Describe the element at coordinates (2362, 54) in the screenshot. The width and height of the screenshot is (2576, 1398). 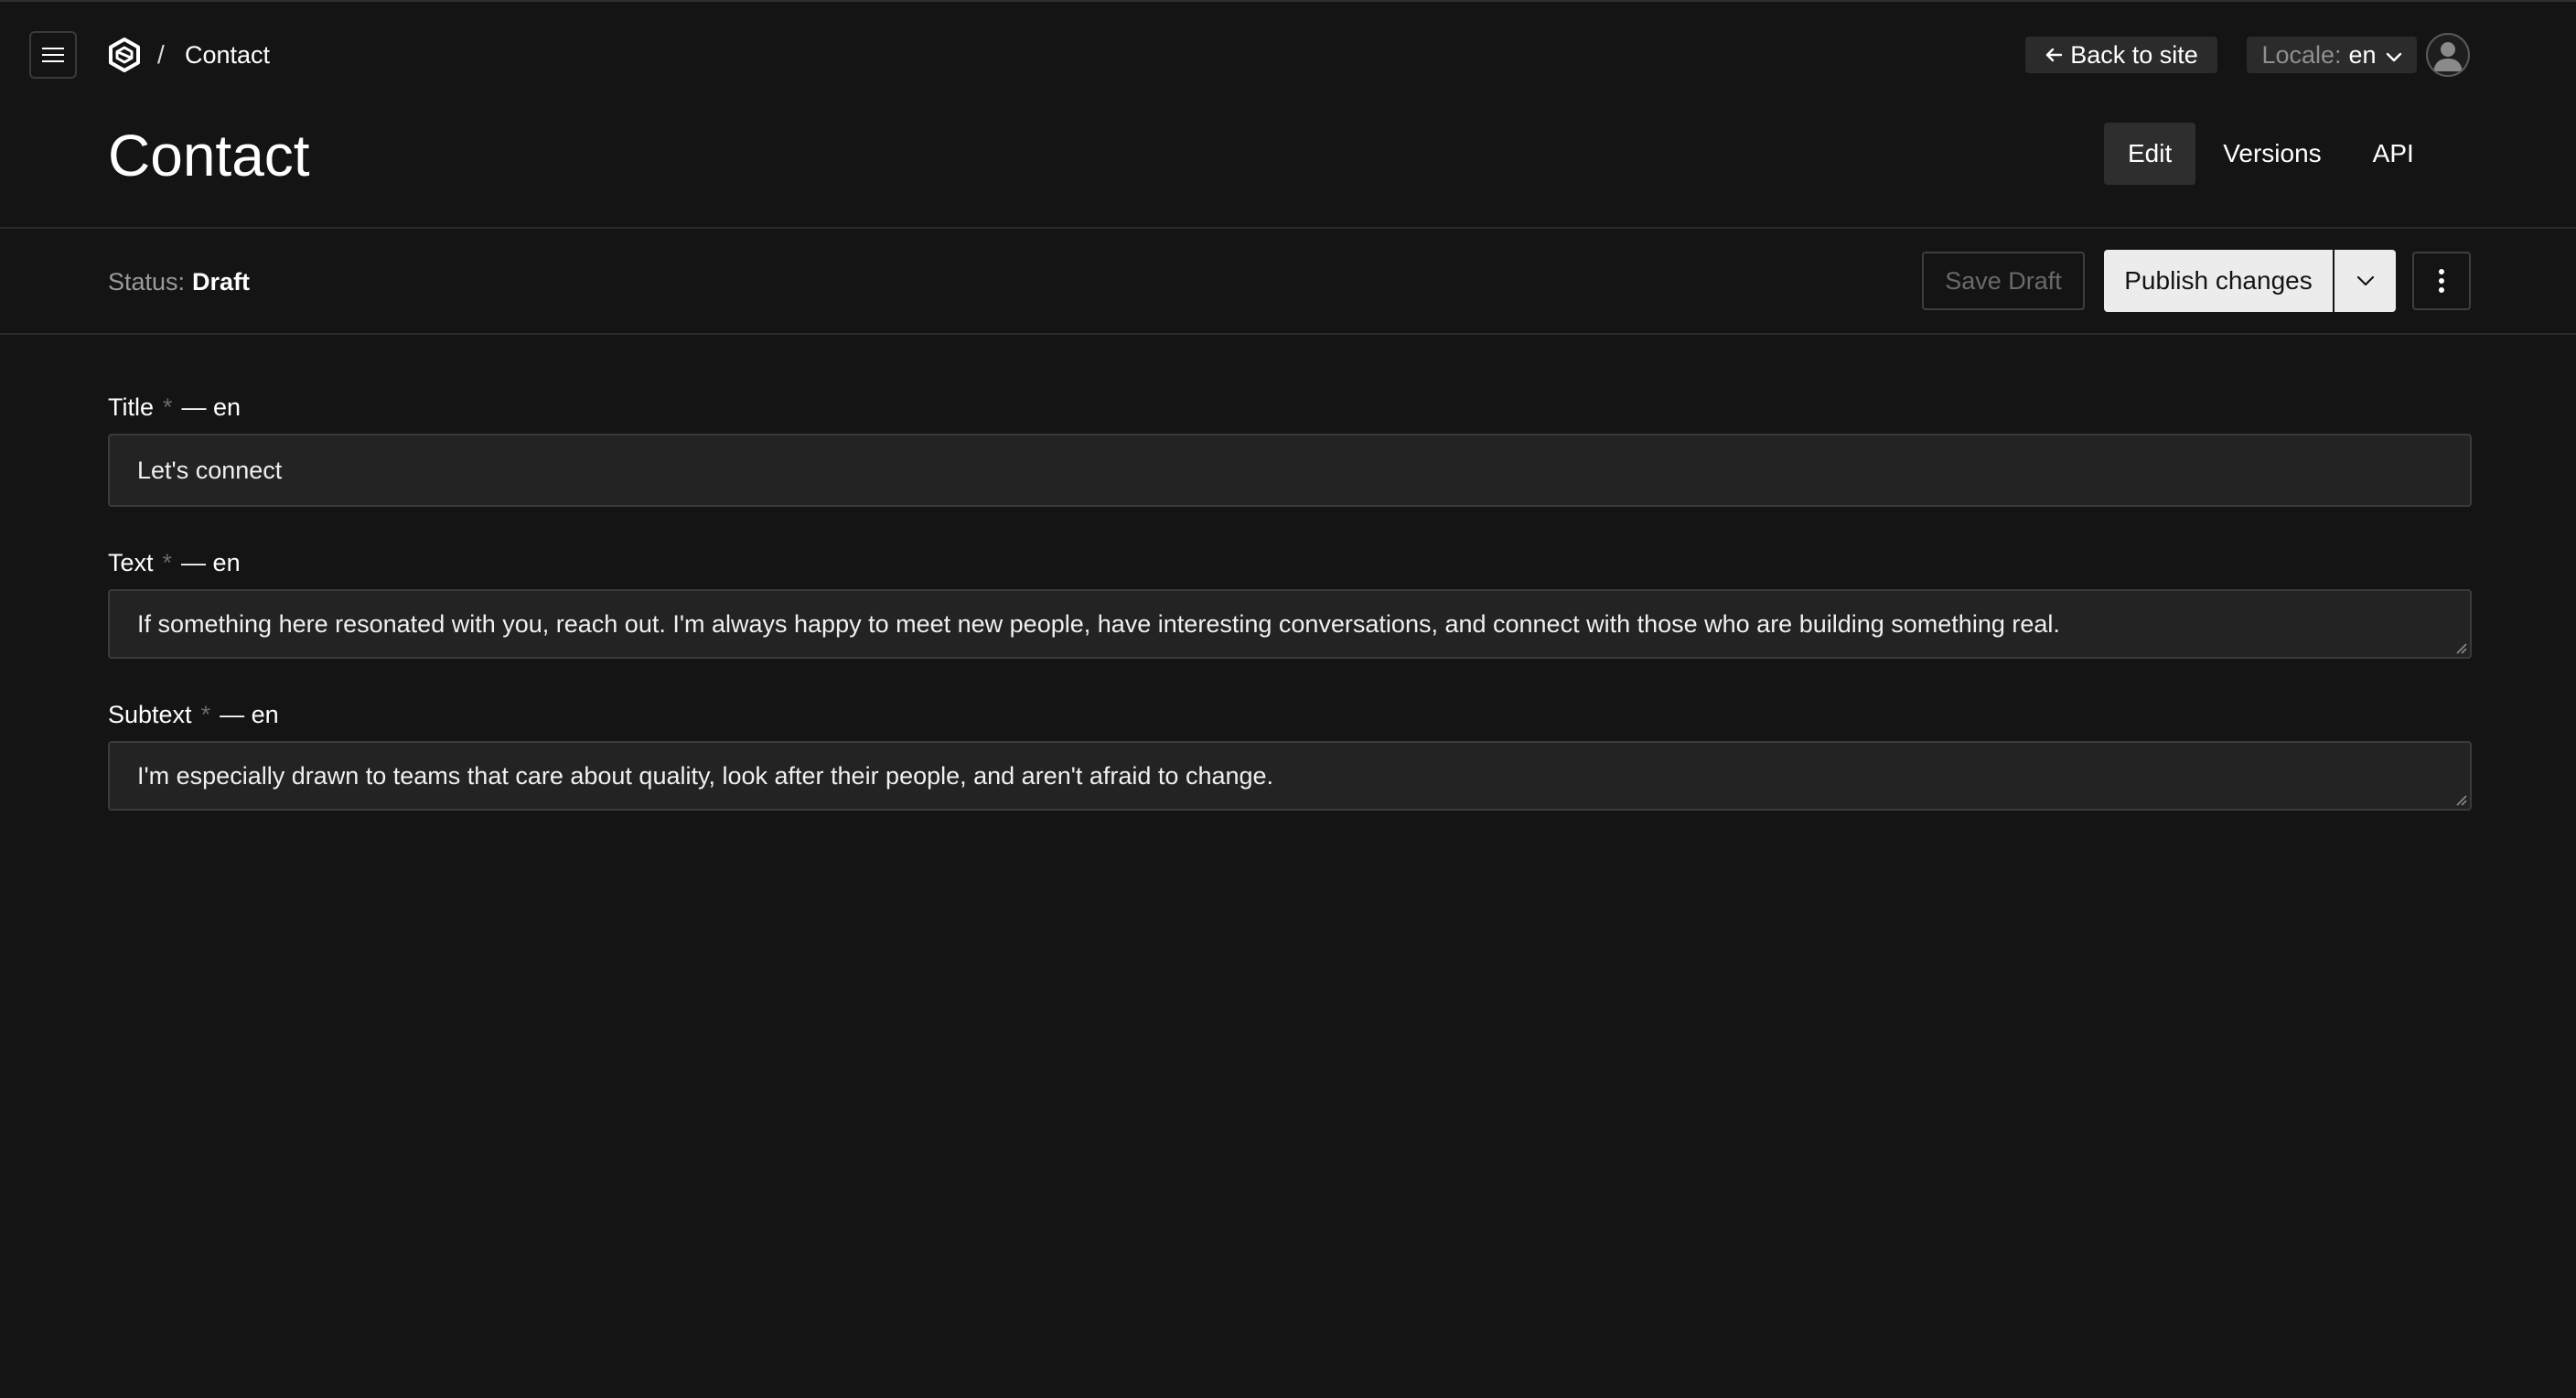
I see `locale-value: en` at that location.